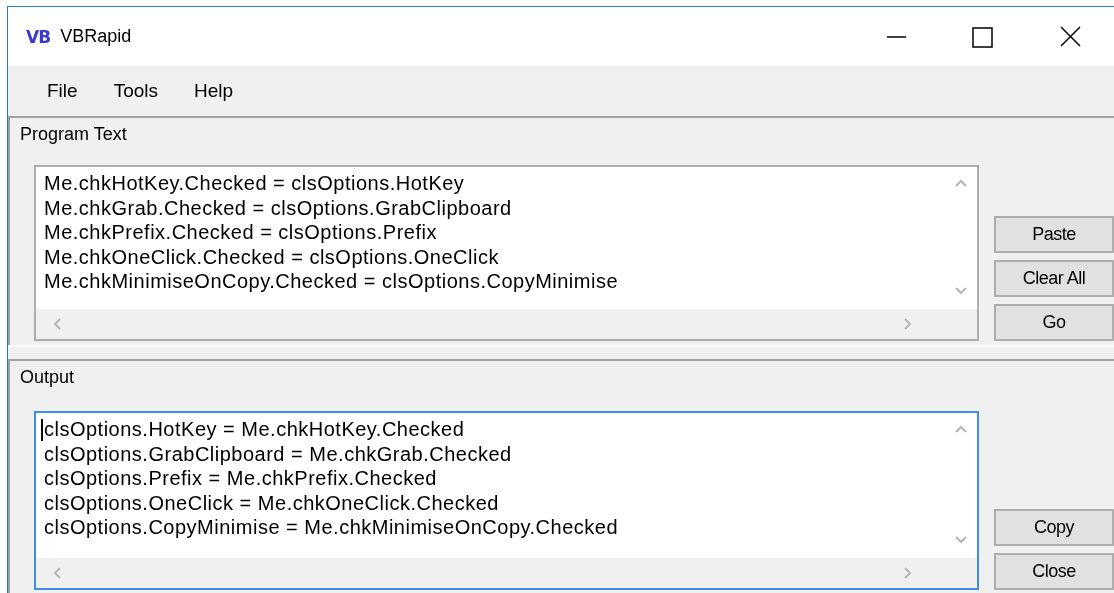 The height and width of the screenshot is (593, 1114). What do you see at coordinates (278, 454) in the screenshot?
I see `code-line: clsOptions.GrabClipboard = Me.chkGrab.Checked` at bounding box center [278, 454].